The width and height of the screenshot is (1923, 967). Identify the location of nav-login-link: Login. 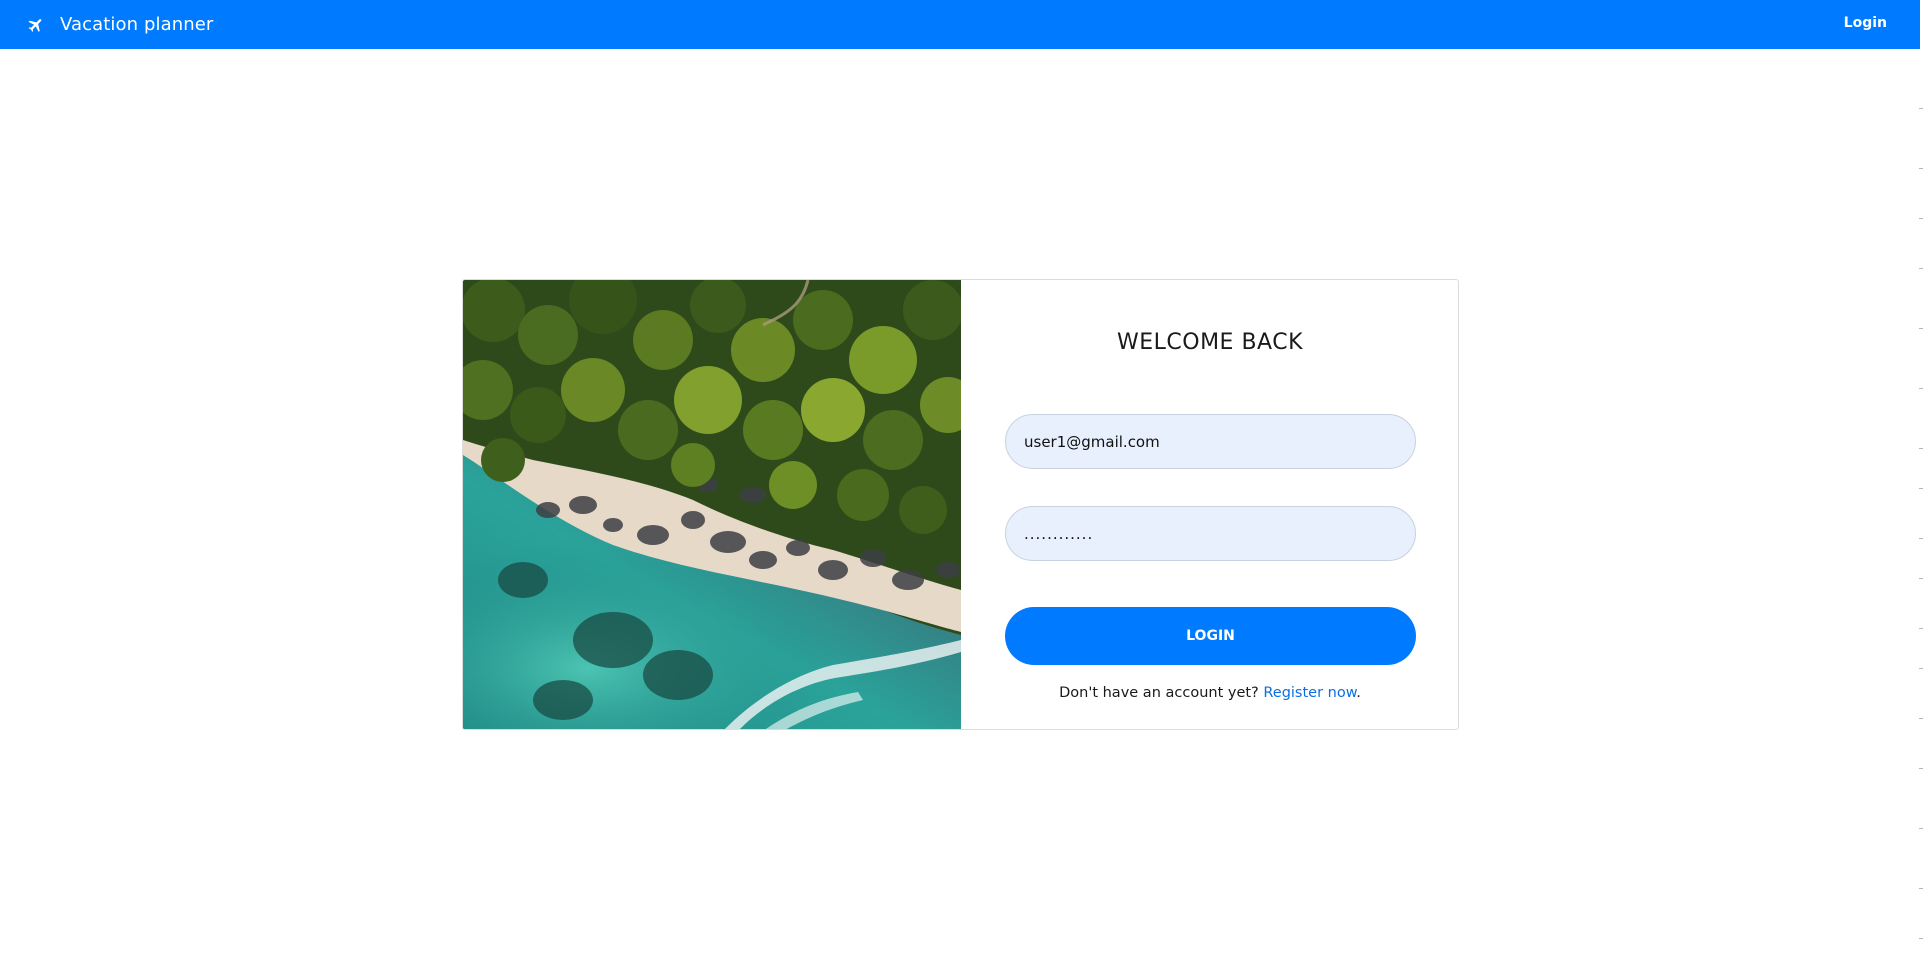
(1865, 23).